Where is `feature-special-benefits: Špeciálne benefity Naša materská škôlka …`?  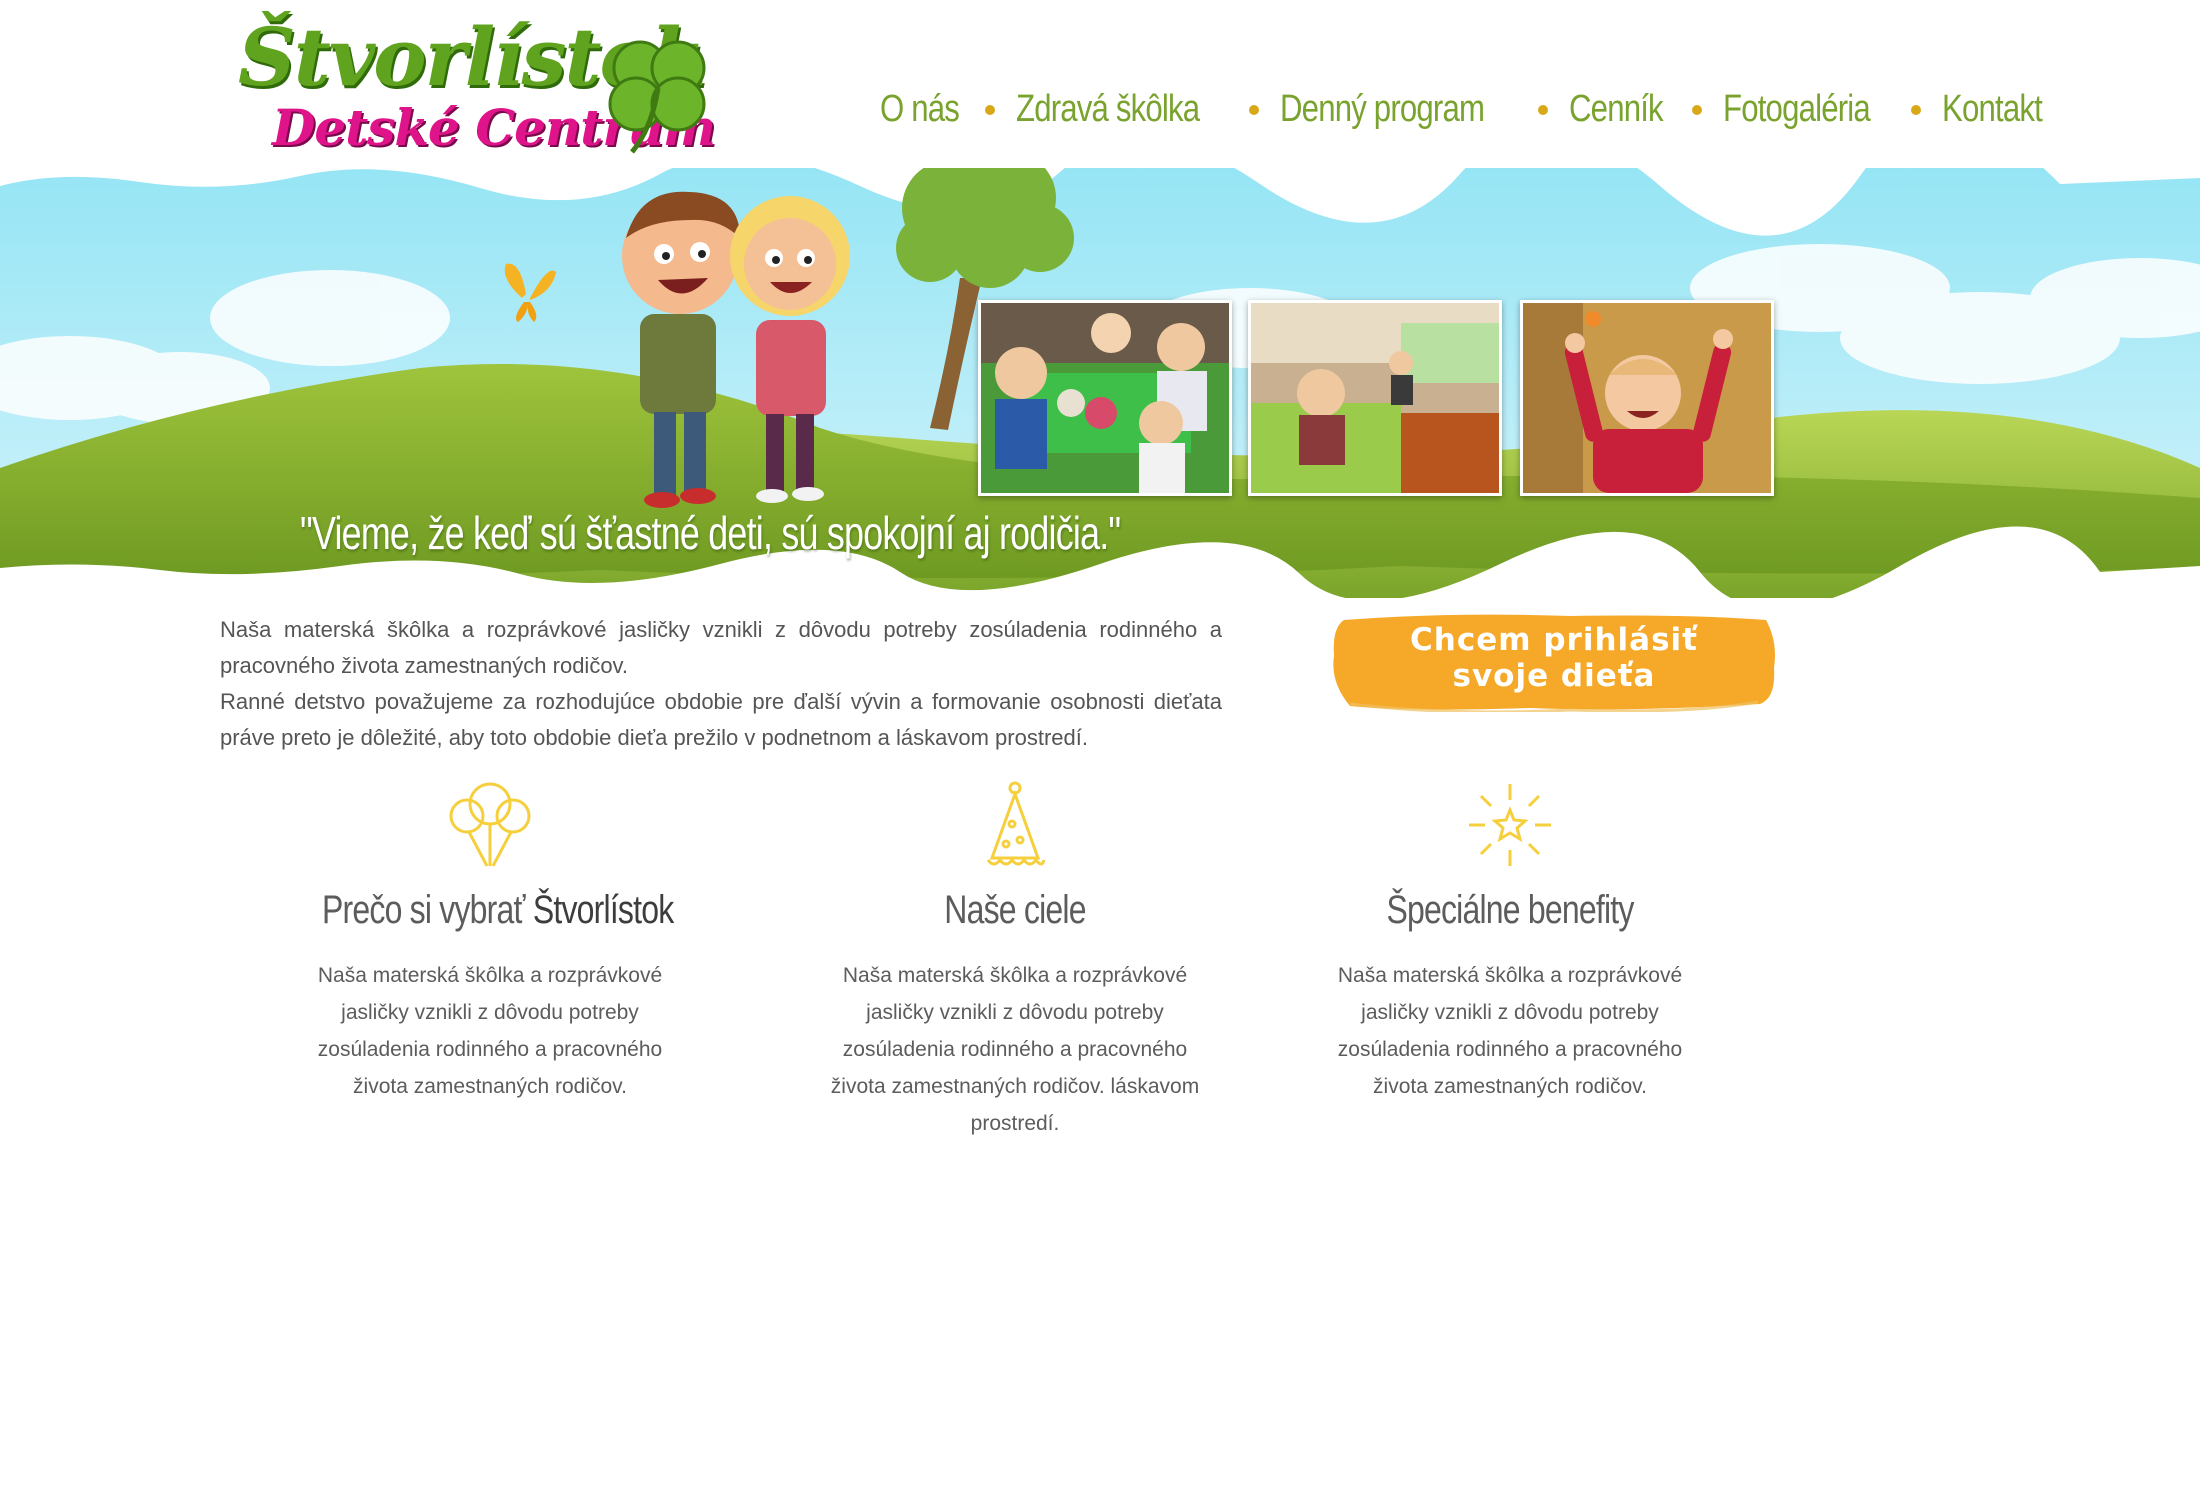
feature-special-benefits: Špeciálne benefity Naša materská škôlka … is located at coordinates (1510, 942).